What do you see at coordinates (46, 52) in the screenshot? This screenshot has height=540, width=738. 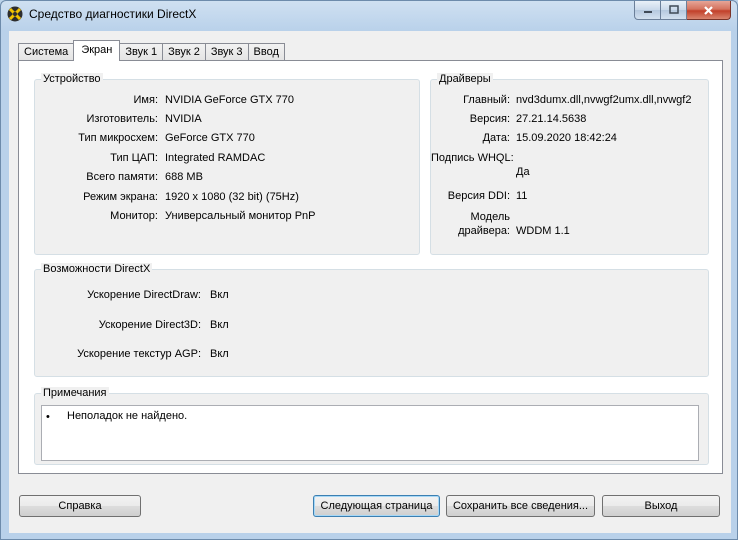 I see `tab-system: Система` at bounding box center [46, 52].